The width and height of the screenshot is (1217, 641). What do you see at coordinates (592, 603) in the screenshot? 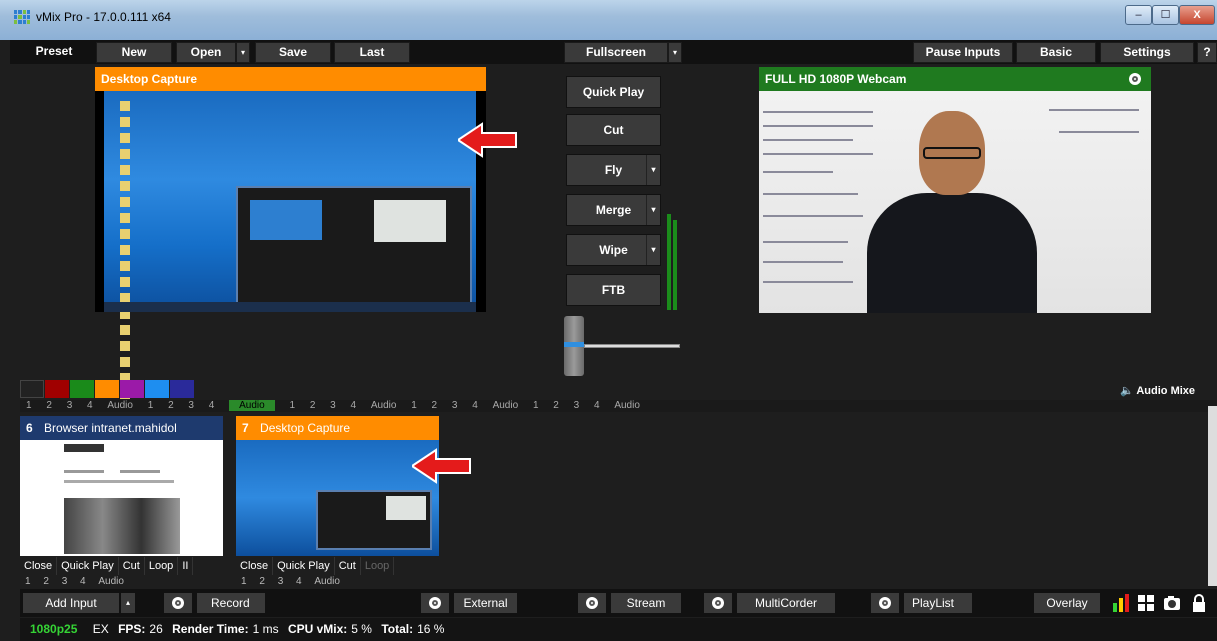
I see `stream-settings-button` at bounding box center [592, 603].